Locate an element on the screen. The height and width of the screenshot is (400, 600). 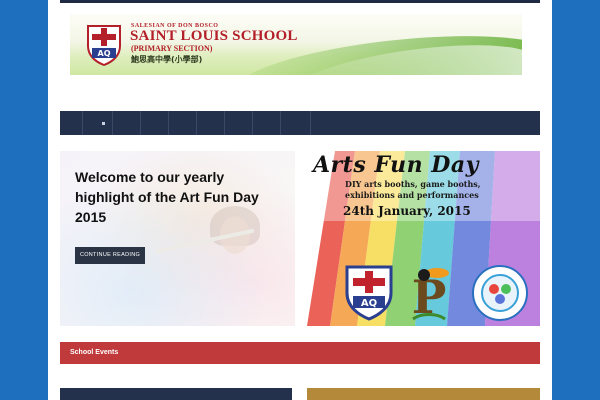
school-events-bar: School Events is located at coordinates (300, 353).